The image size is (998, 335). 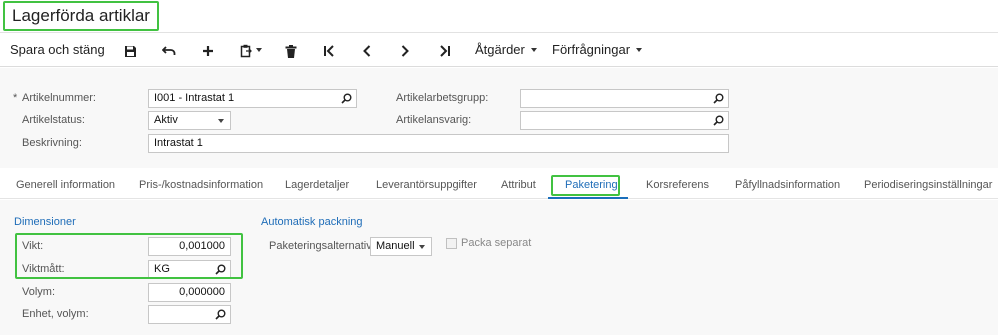 I want to click on title-bar: Lagerförda artiklar, so click(x=499, y=16).